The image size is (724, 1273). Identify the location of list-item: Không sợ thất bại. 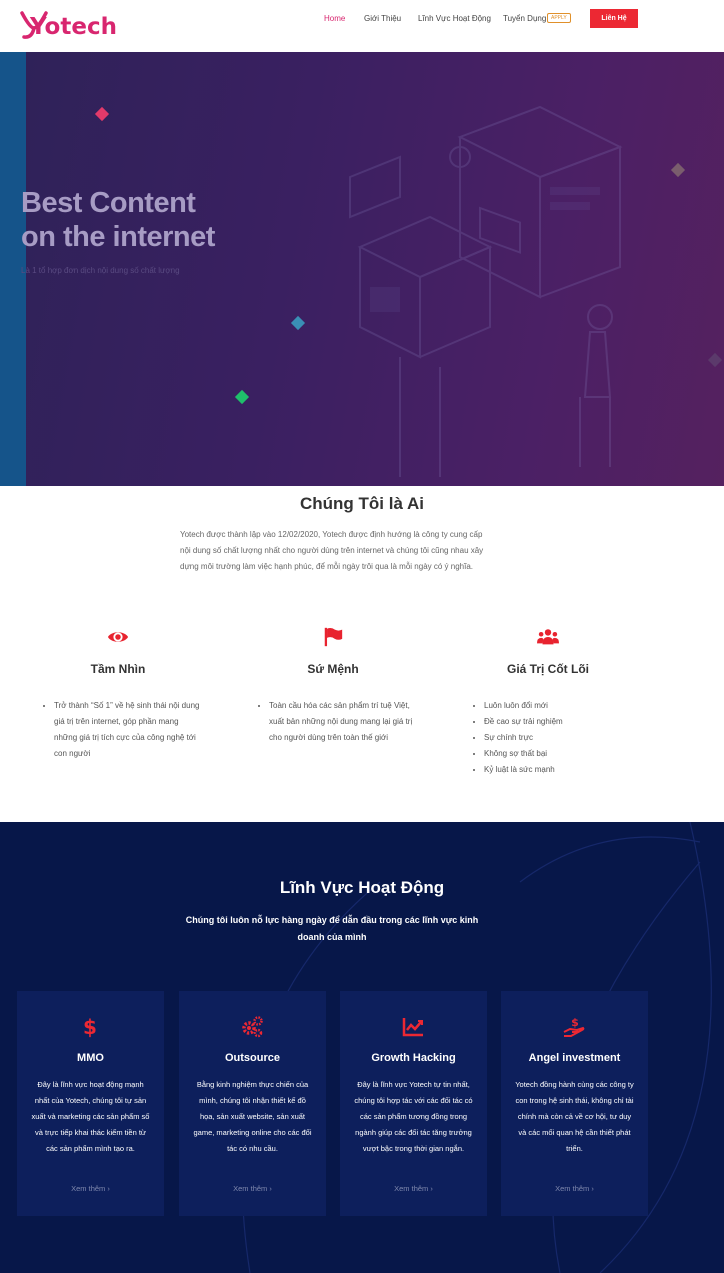
(557, 754).